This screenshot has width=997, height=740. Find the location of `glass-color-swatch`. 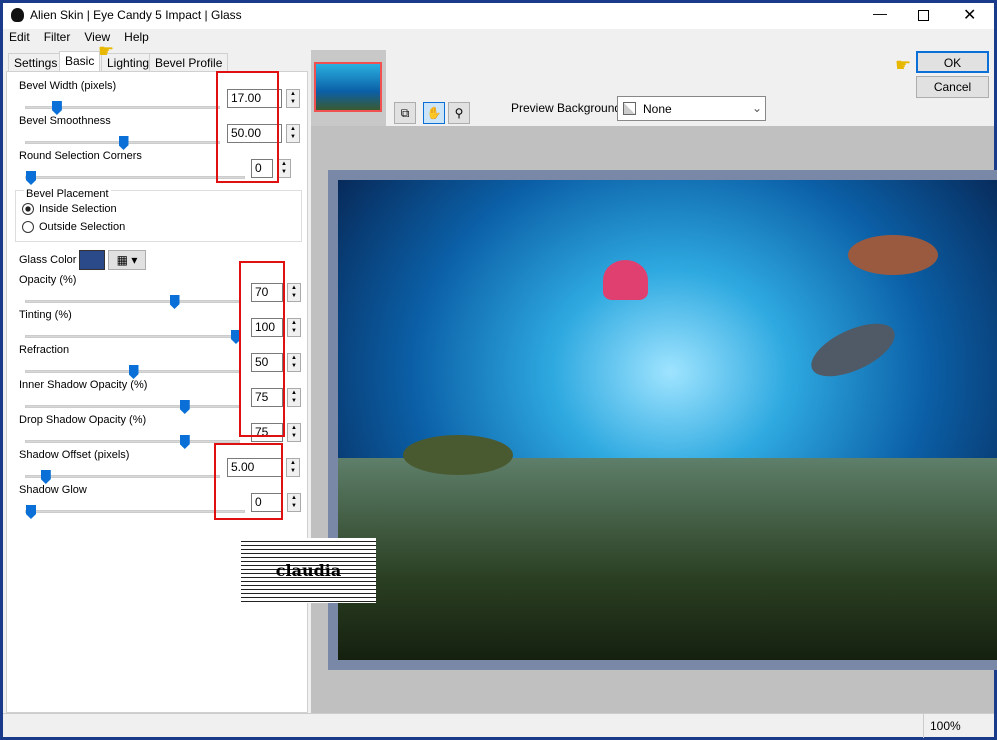

glass-color-swatch is located at coordinates (92, 260).